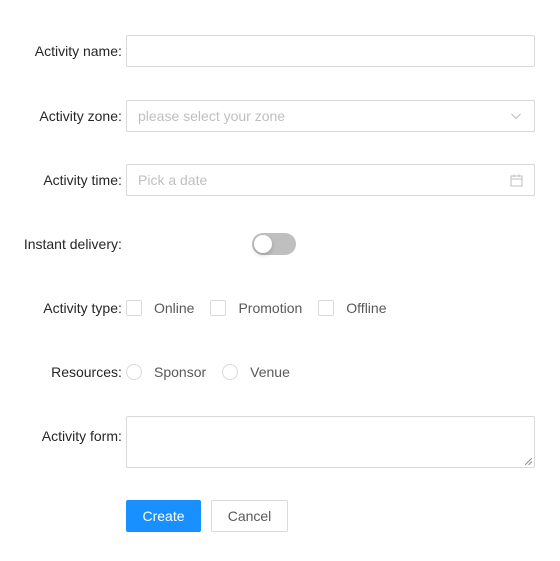 The height and width of the screenshot is (561, 560). What do you see at coordinates (180, 372) in the screenshot?
I see `radio-label: Sponsor` at bounding box center [180, 372].